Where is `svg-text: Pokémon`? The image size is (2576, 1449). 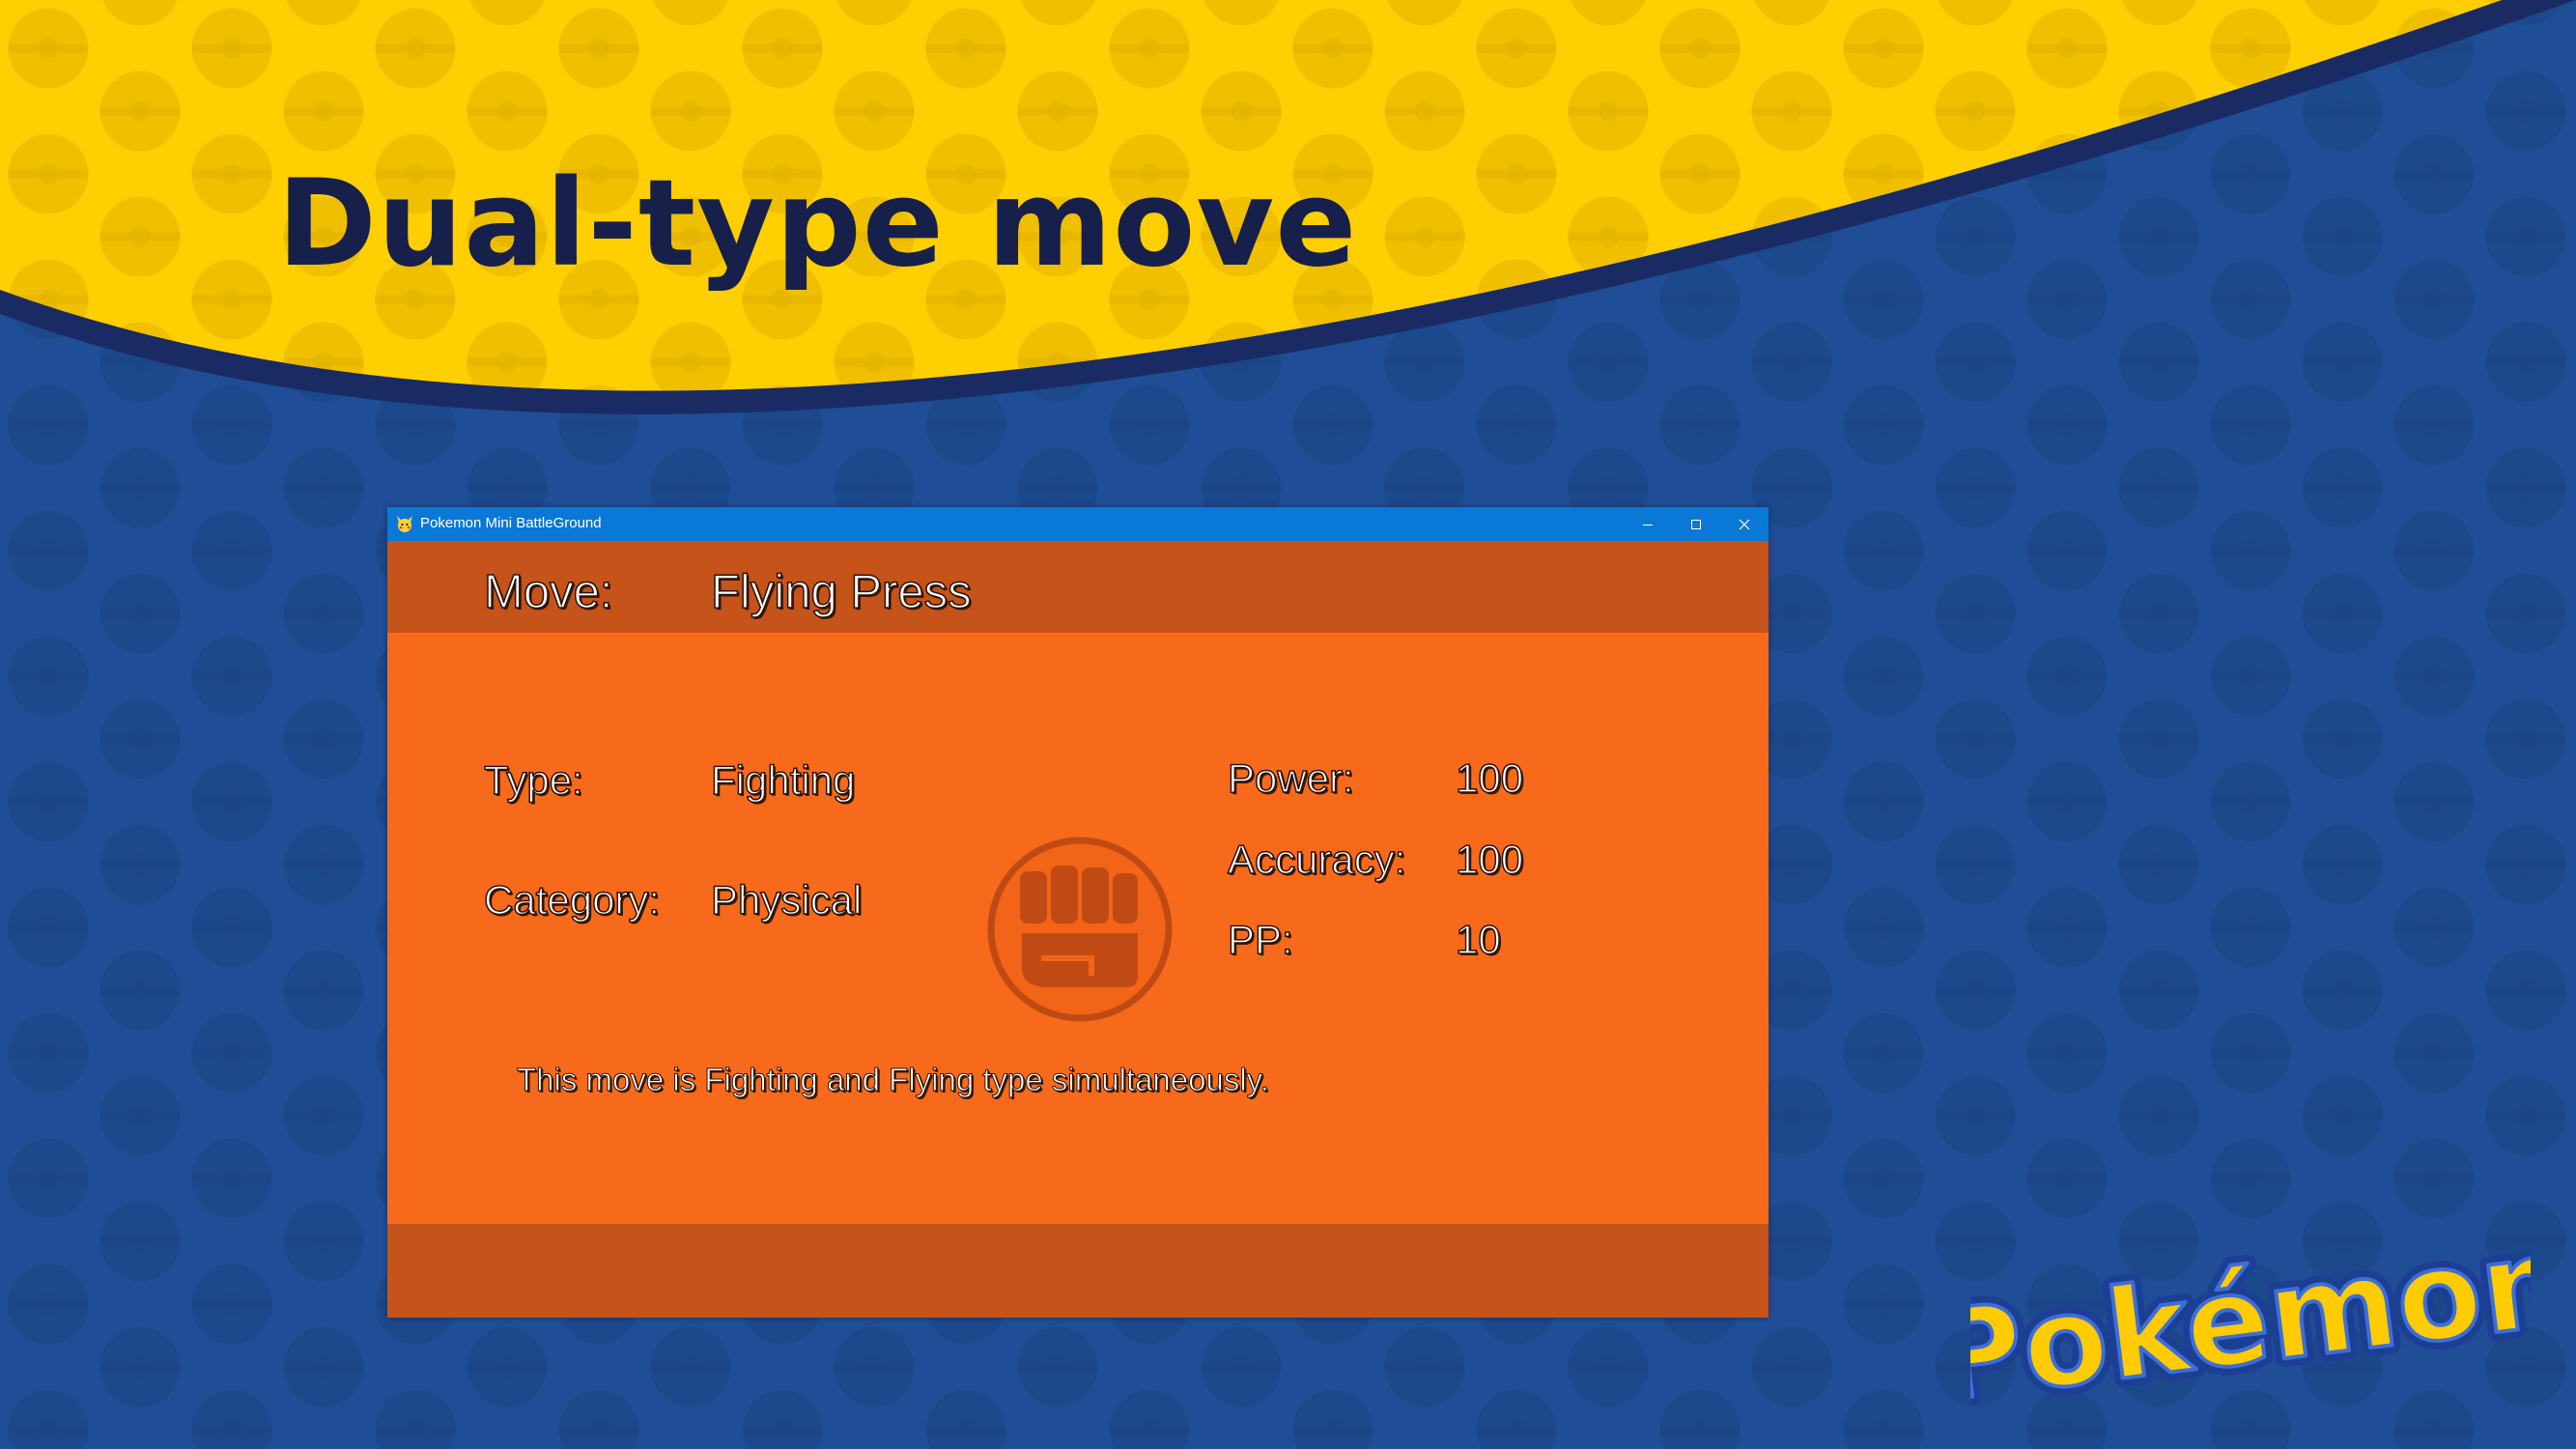
svg-text: Pokémon is located at coordinates (2250, 1319).